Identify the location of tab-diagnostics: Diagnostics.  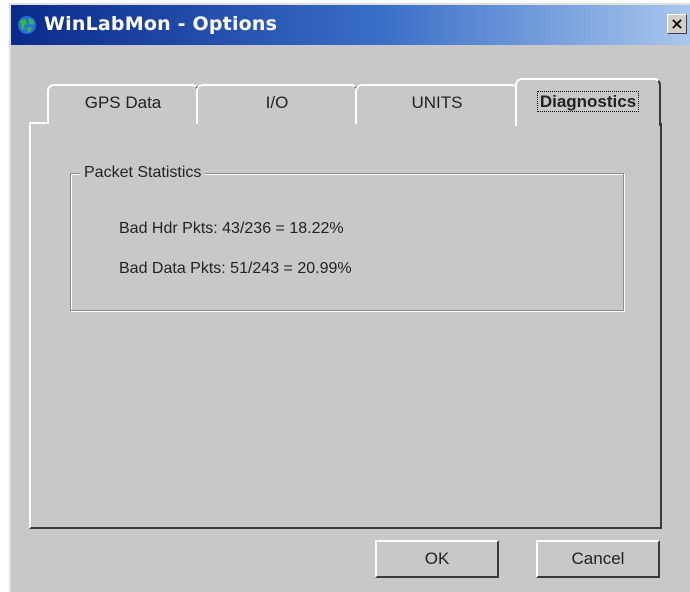
(588, 102).